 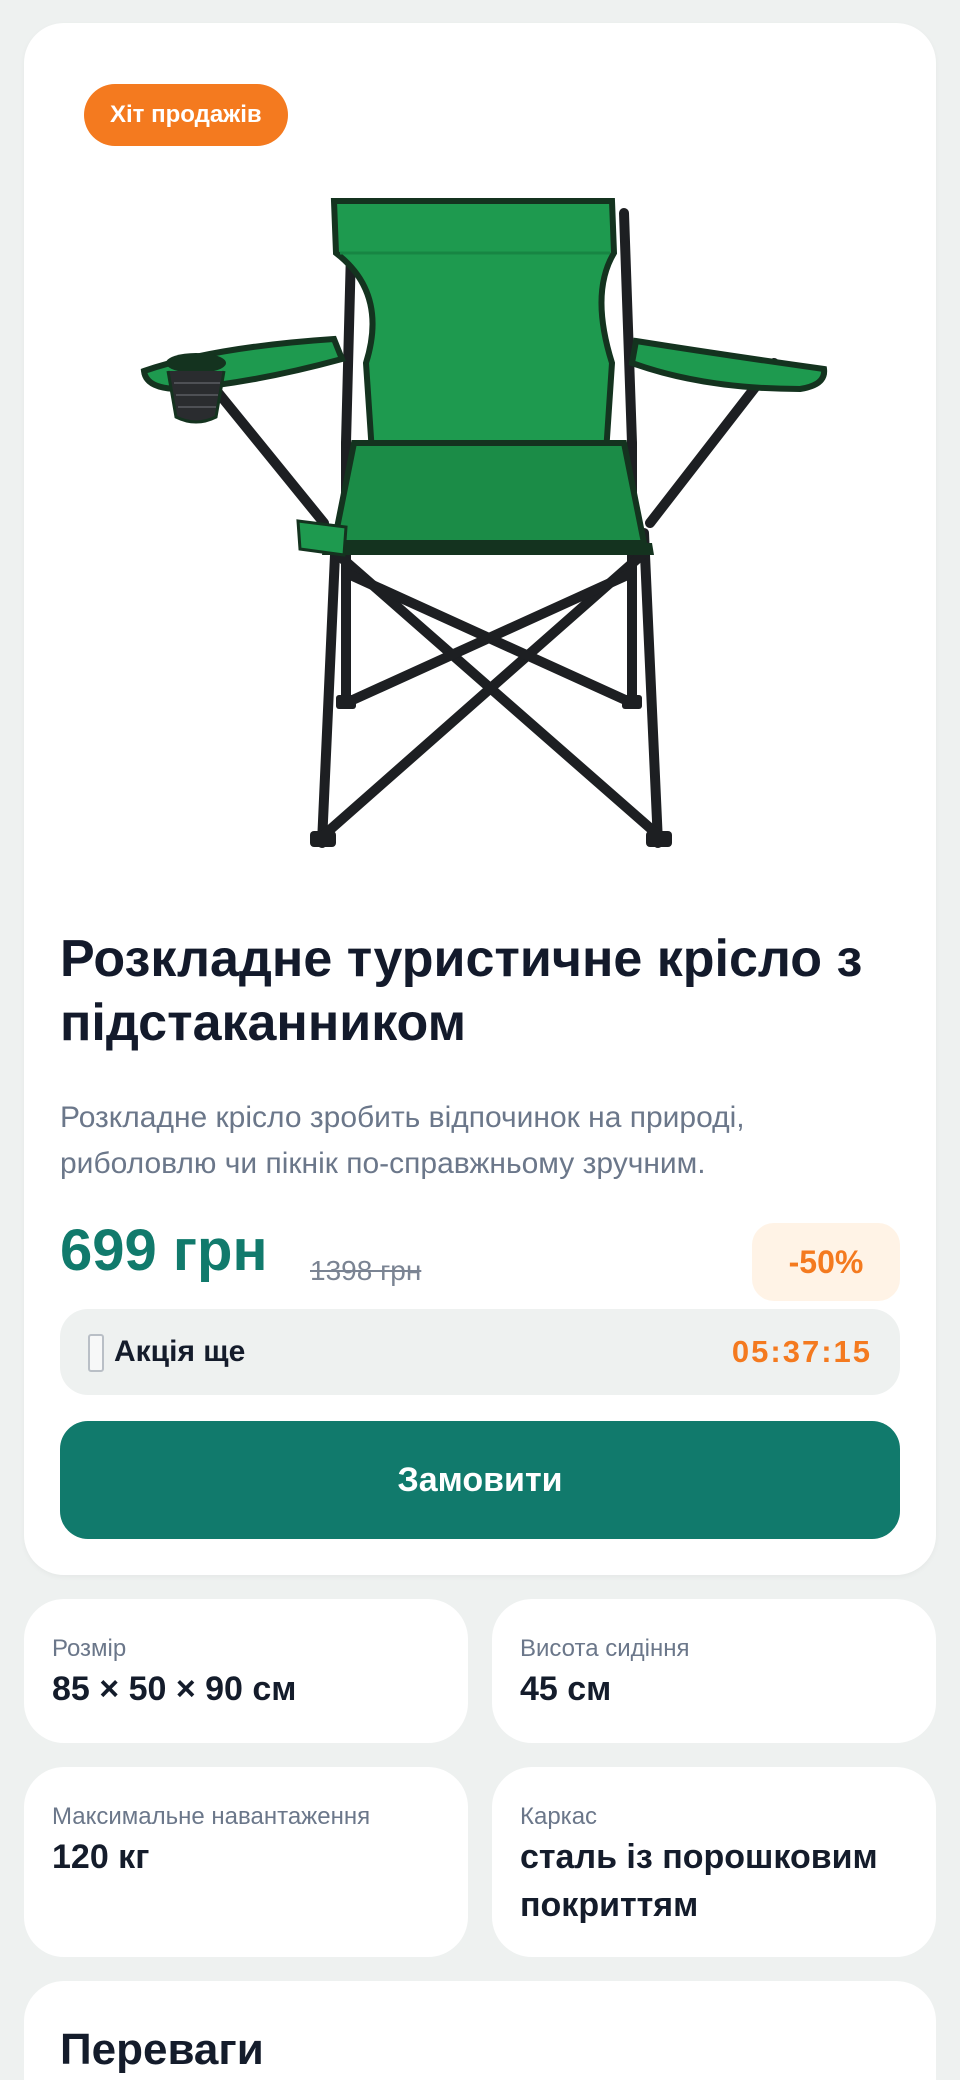 What do you see at coordinates (559, 1816) in the screenshot?
I see `spec-label: Каркас` at bounding box center [559, 1816].